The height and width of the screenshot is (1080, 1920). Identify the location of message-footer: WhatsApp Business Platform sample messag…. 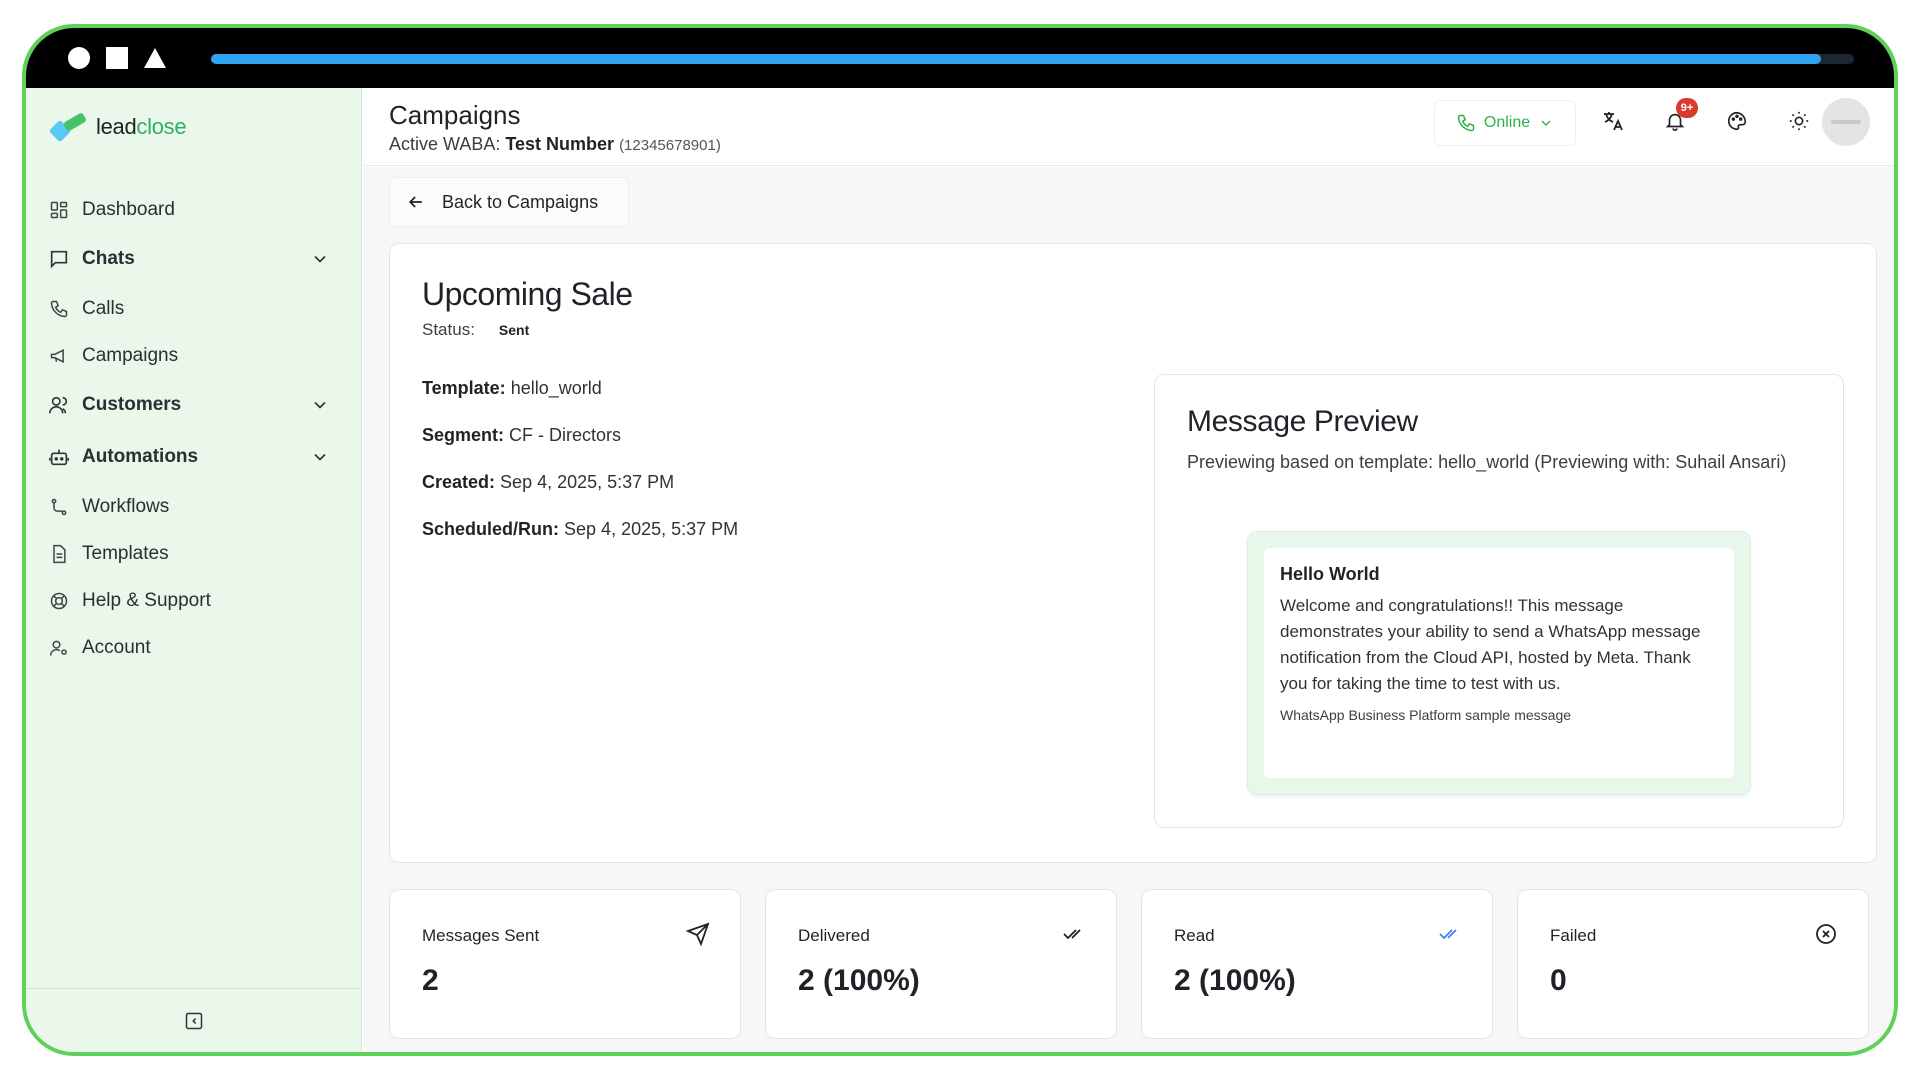
(1426, 715).